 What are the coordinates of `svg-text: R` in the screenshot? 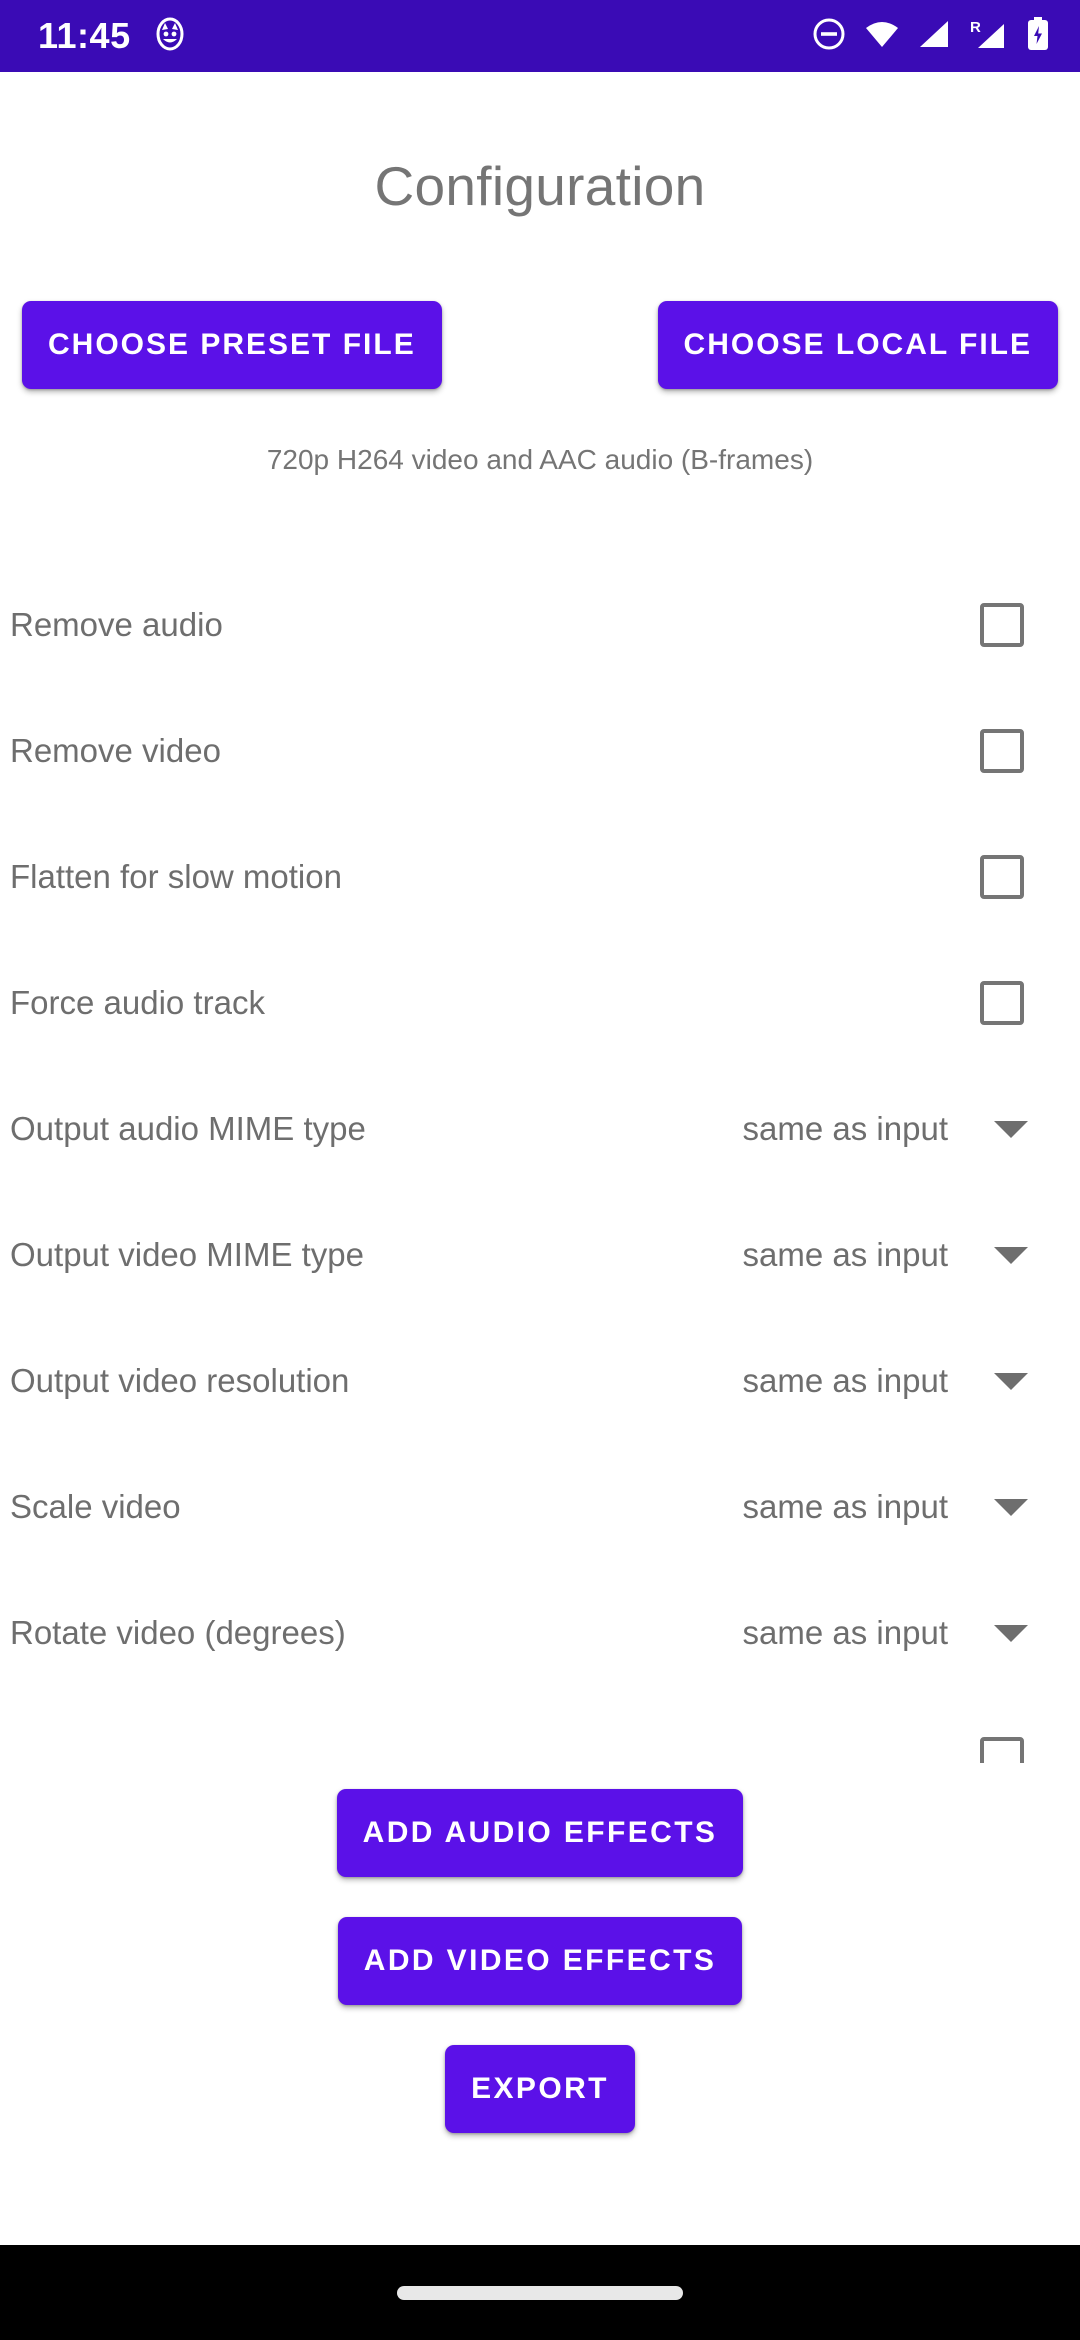 It's located at (975, 27).